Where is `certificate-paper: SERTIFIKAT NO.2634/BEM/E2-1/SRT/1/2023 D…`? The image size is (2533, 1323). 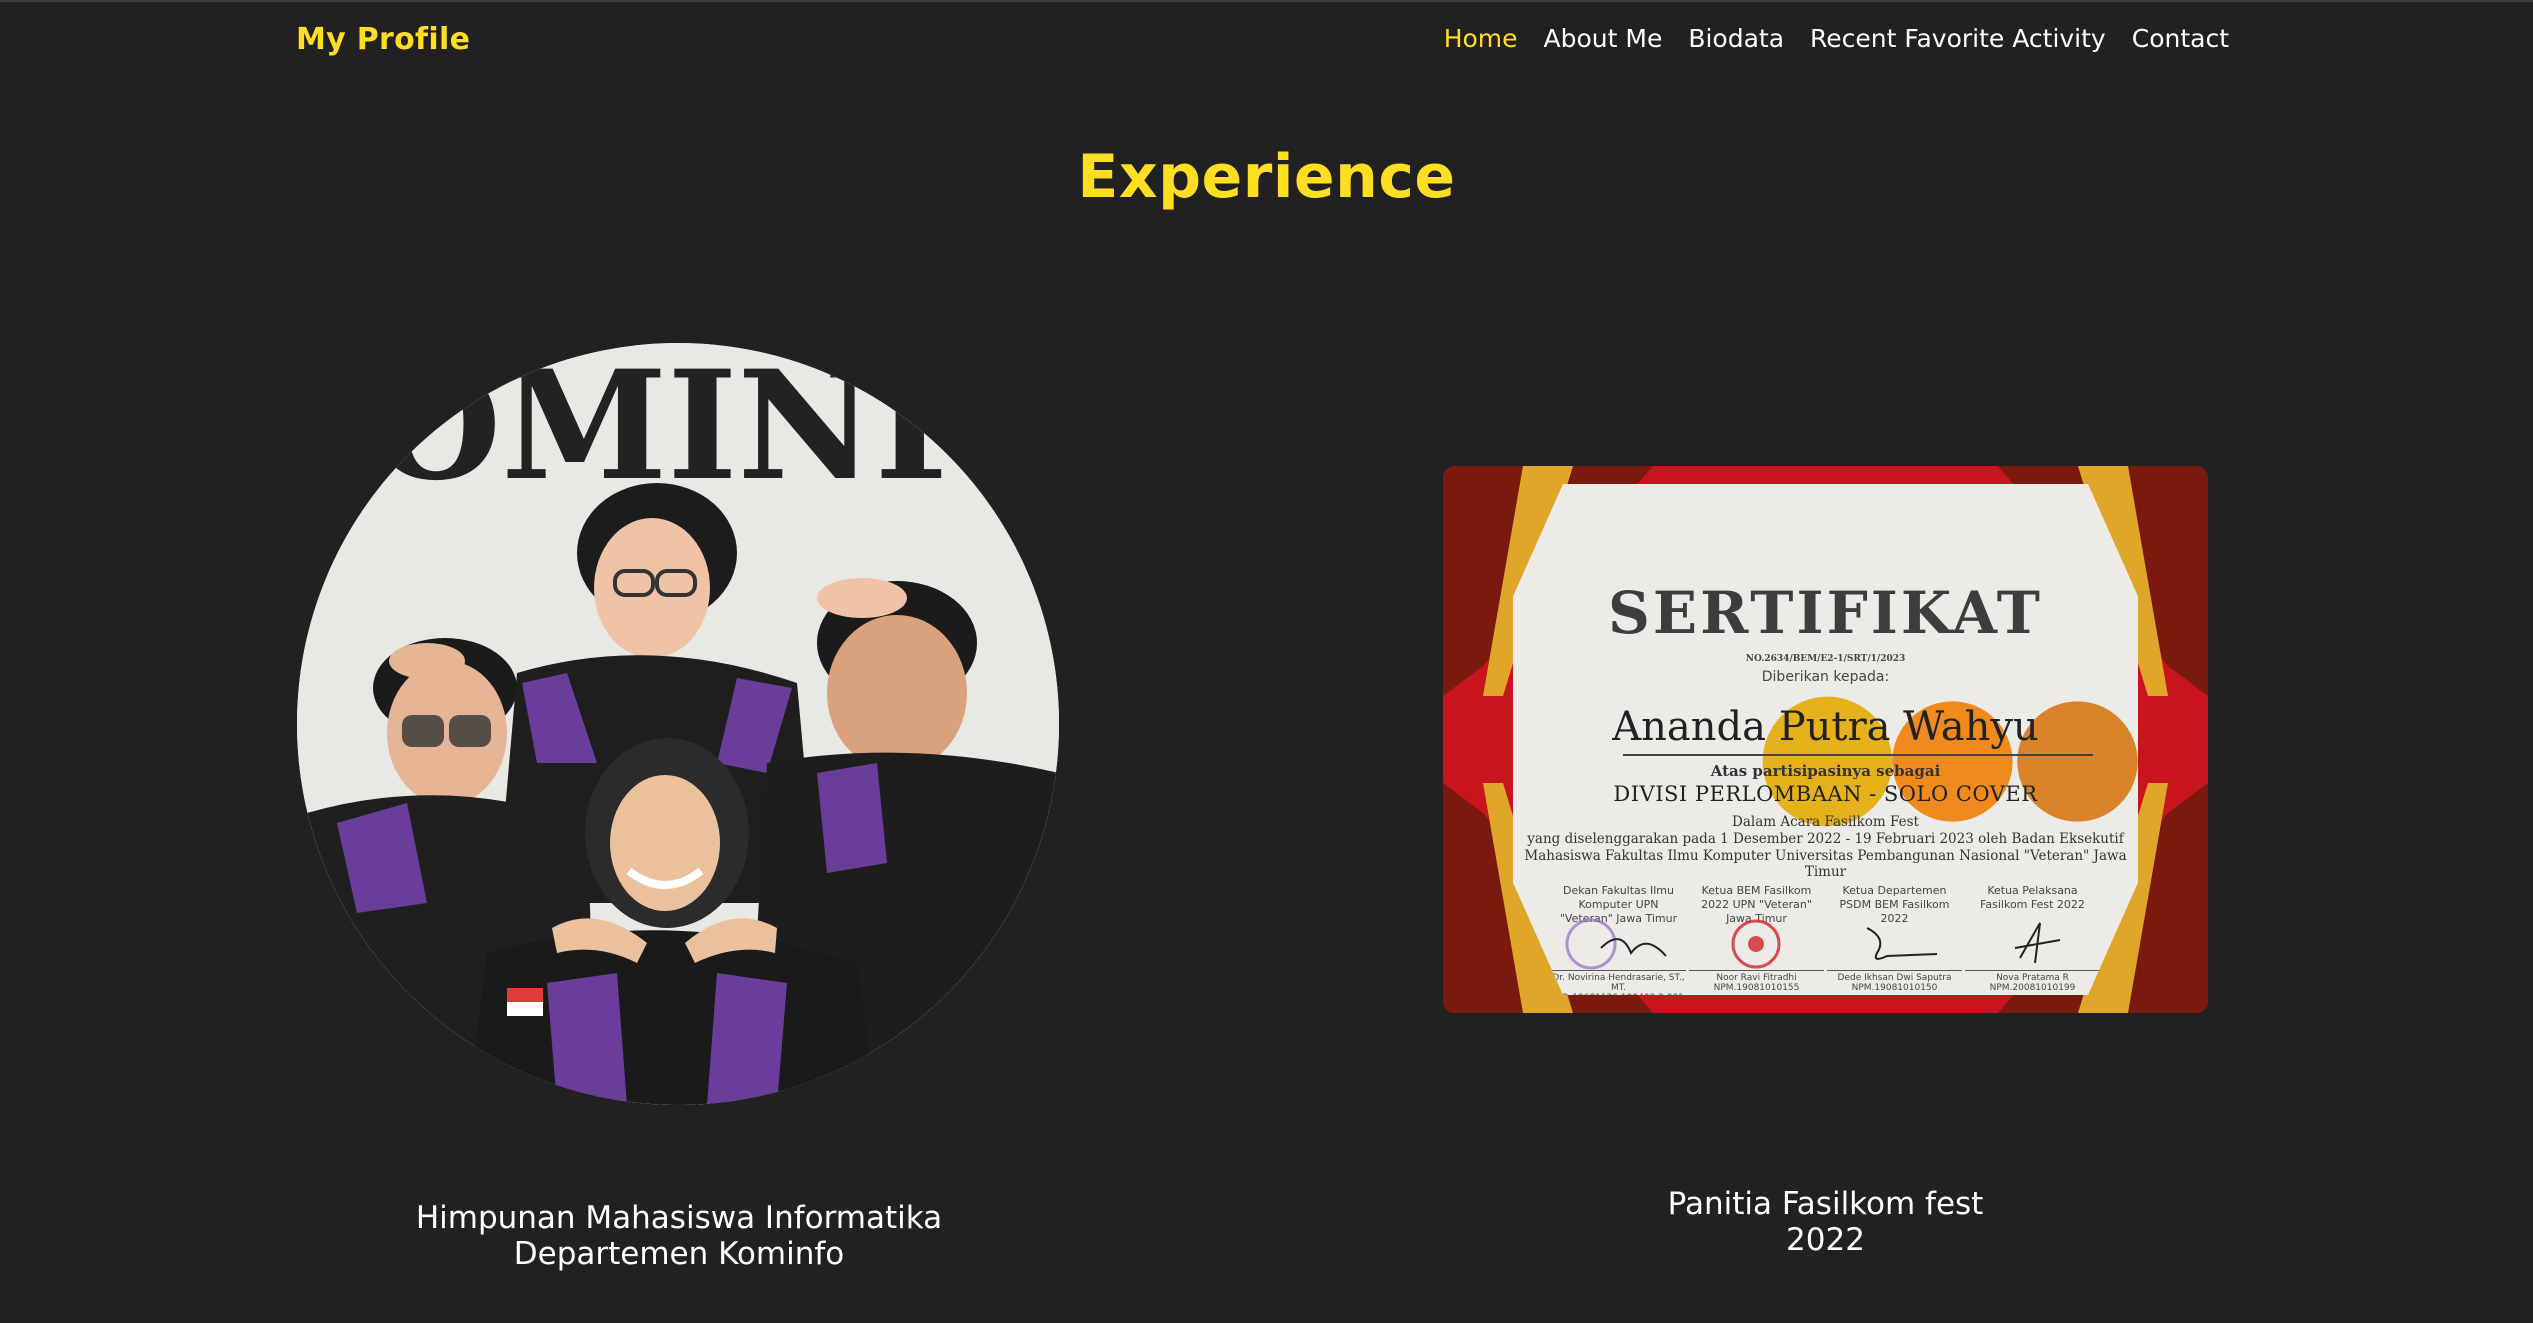 certificate-paper: SERTIFIKAT NO.2634/BEM/E2-1/SRT/1/2023 D… is located at coordinates (1825, 739).